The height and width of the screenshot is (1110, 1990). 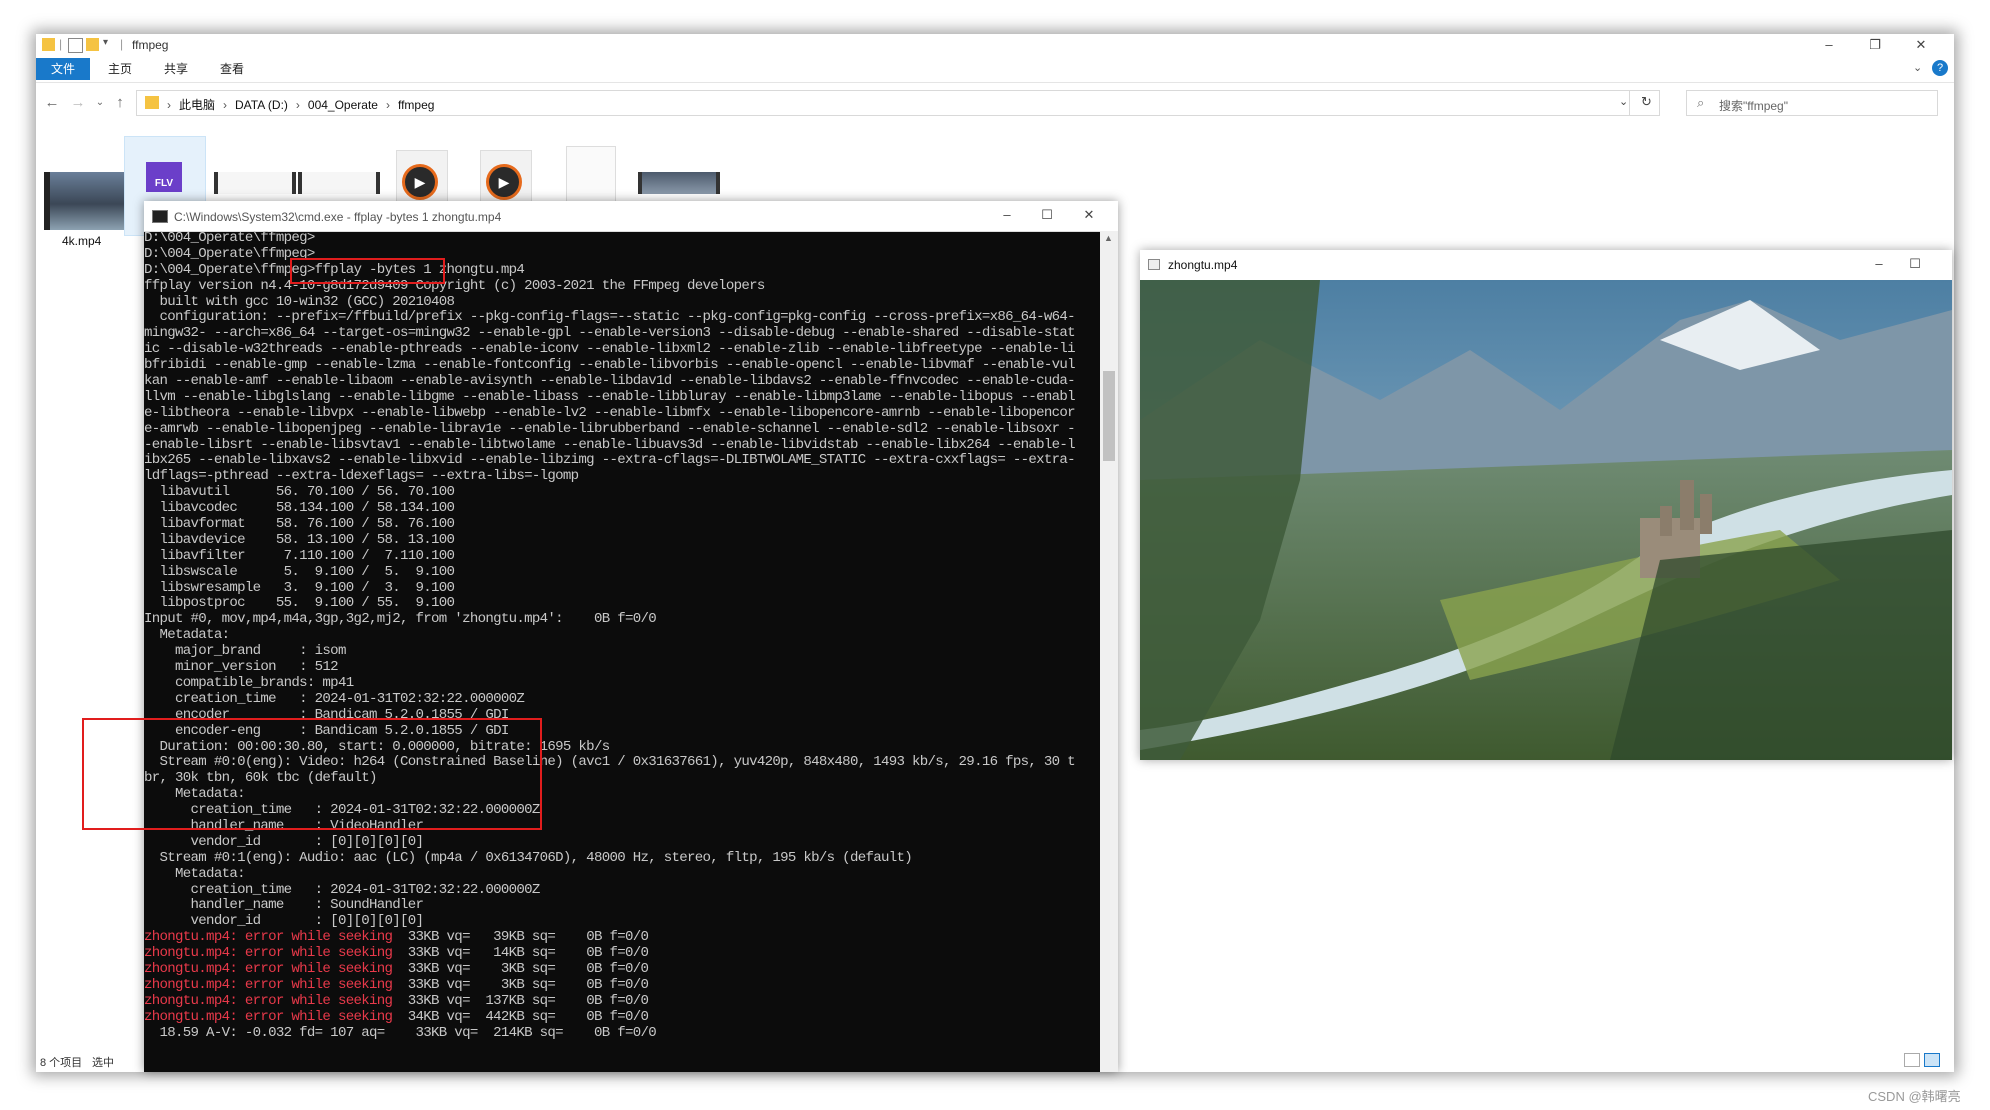 What do you see at coordinates (105, 42) in the screenshot?
I see `quick-access-dropdown-icon: ▾` at bounding box center [105, 42].